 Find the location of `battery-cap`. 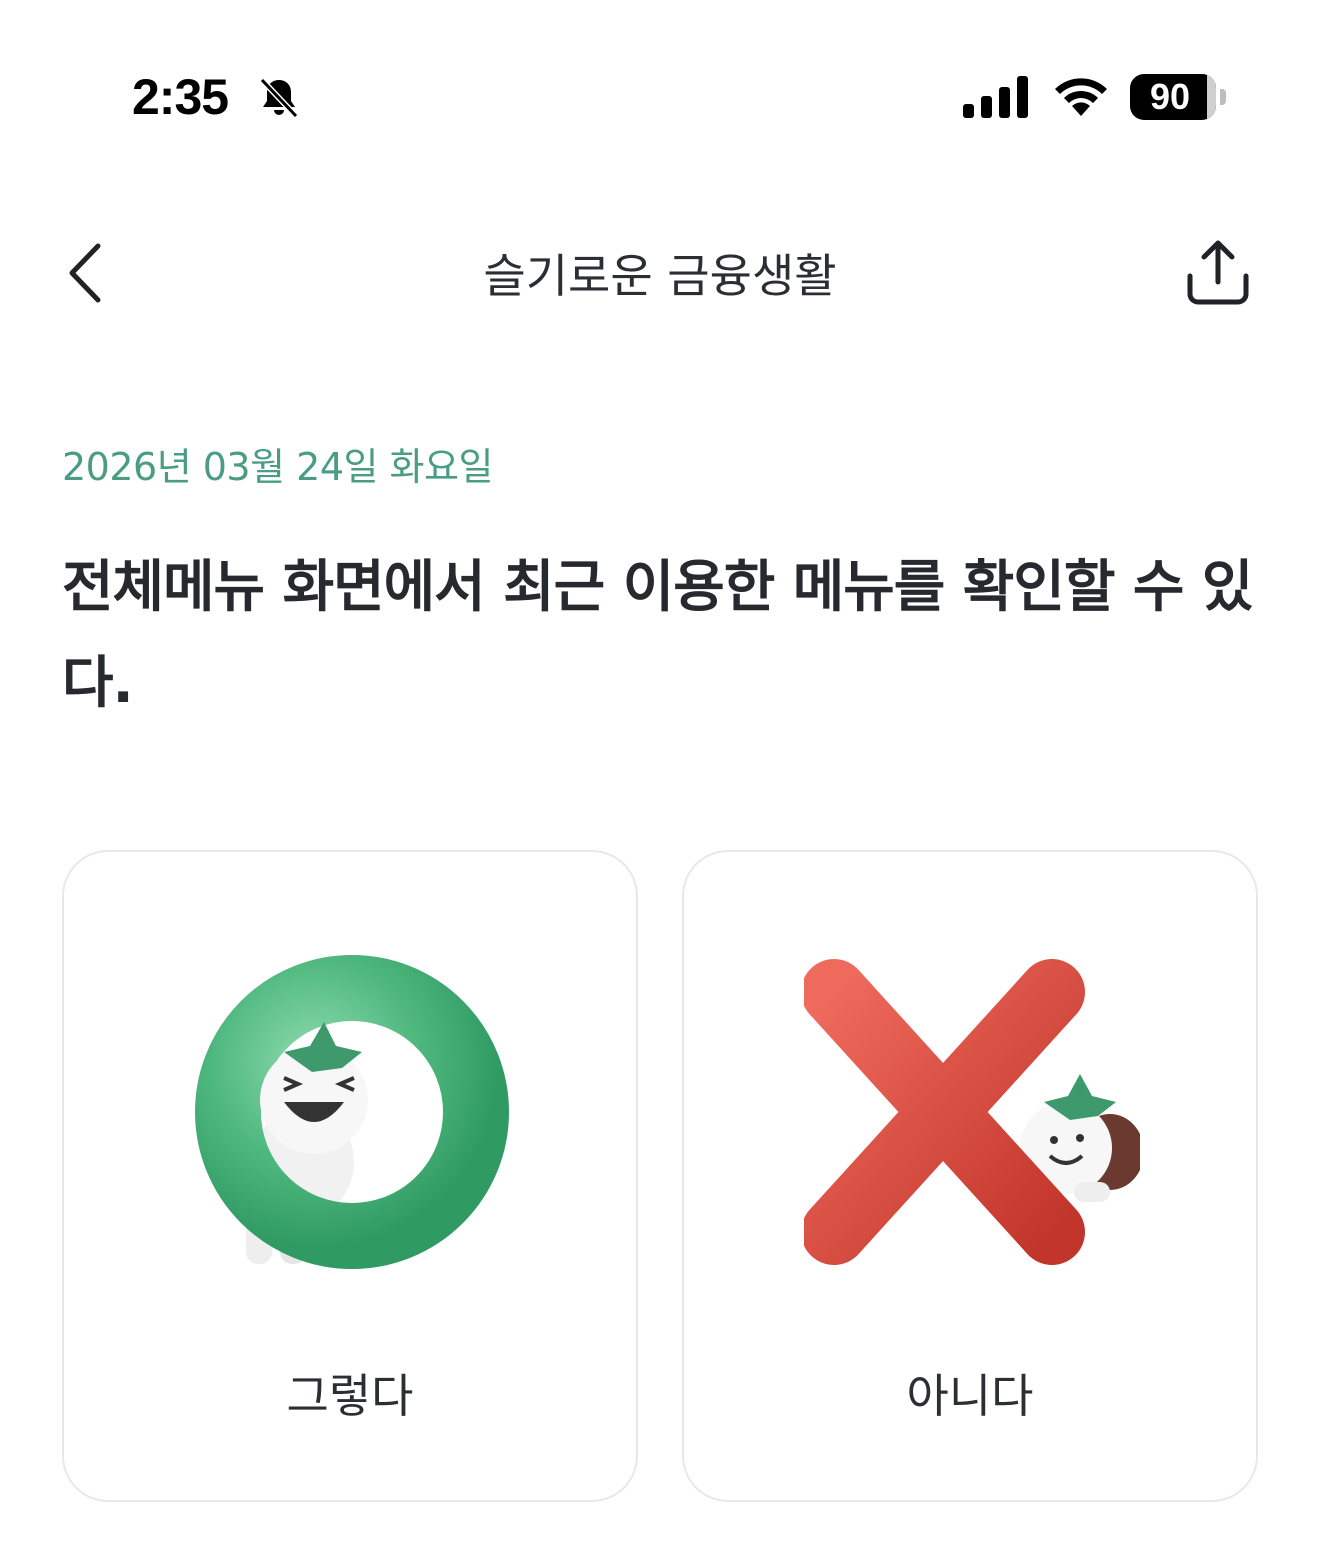

battery-cap is located at coordinates (1223, 97).